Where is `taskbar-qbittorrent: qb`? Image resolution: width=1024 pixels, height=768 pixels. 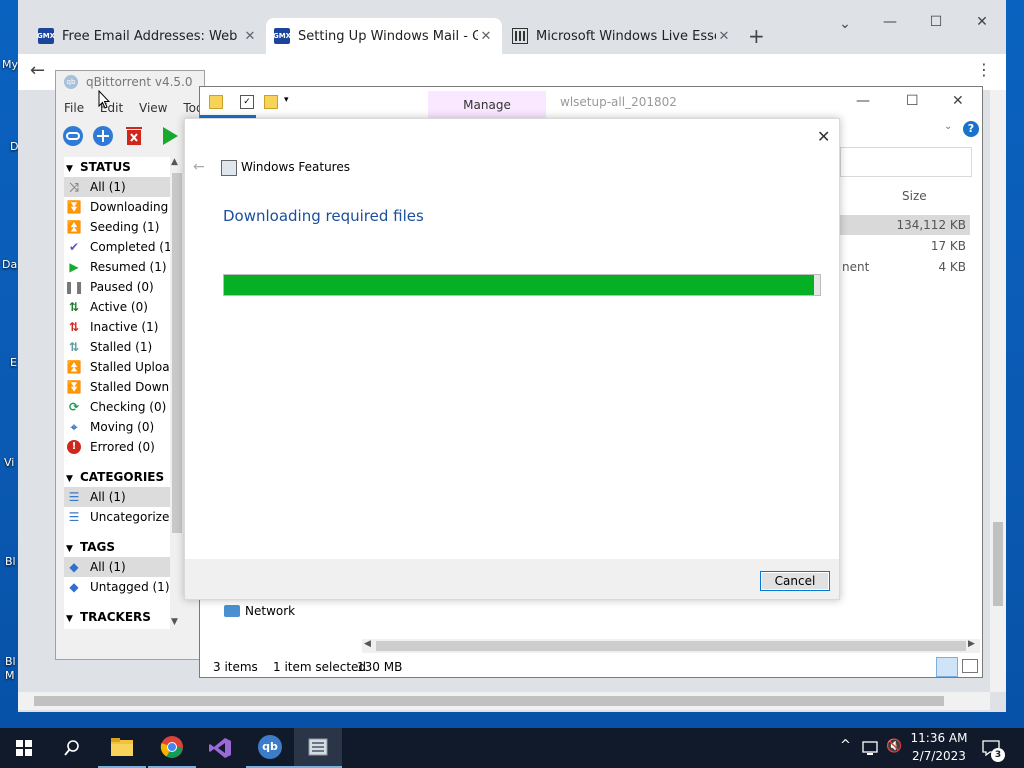
taskbar-qbittorrent: qb is located at coordinates (270, 748).